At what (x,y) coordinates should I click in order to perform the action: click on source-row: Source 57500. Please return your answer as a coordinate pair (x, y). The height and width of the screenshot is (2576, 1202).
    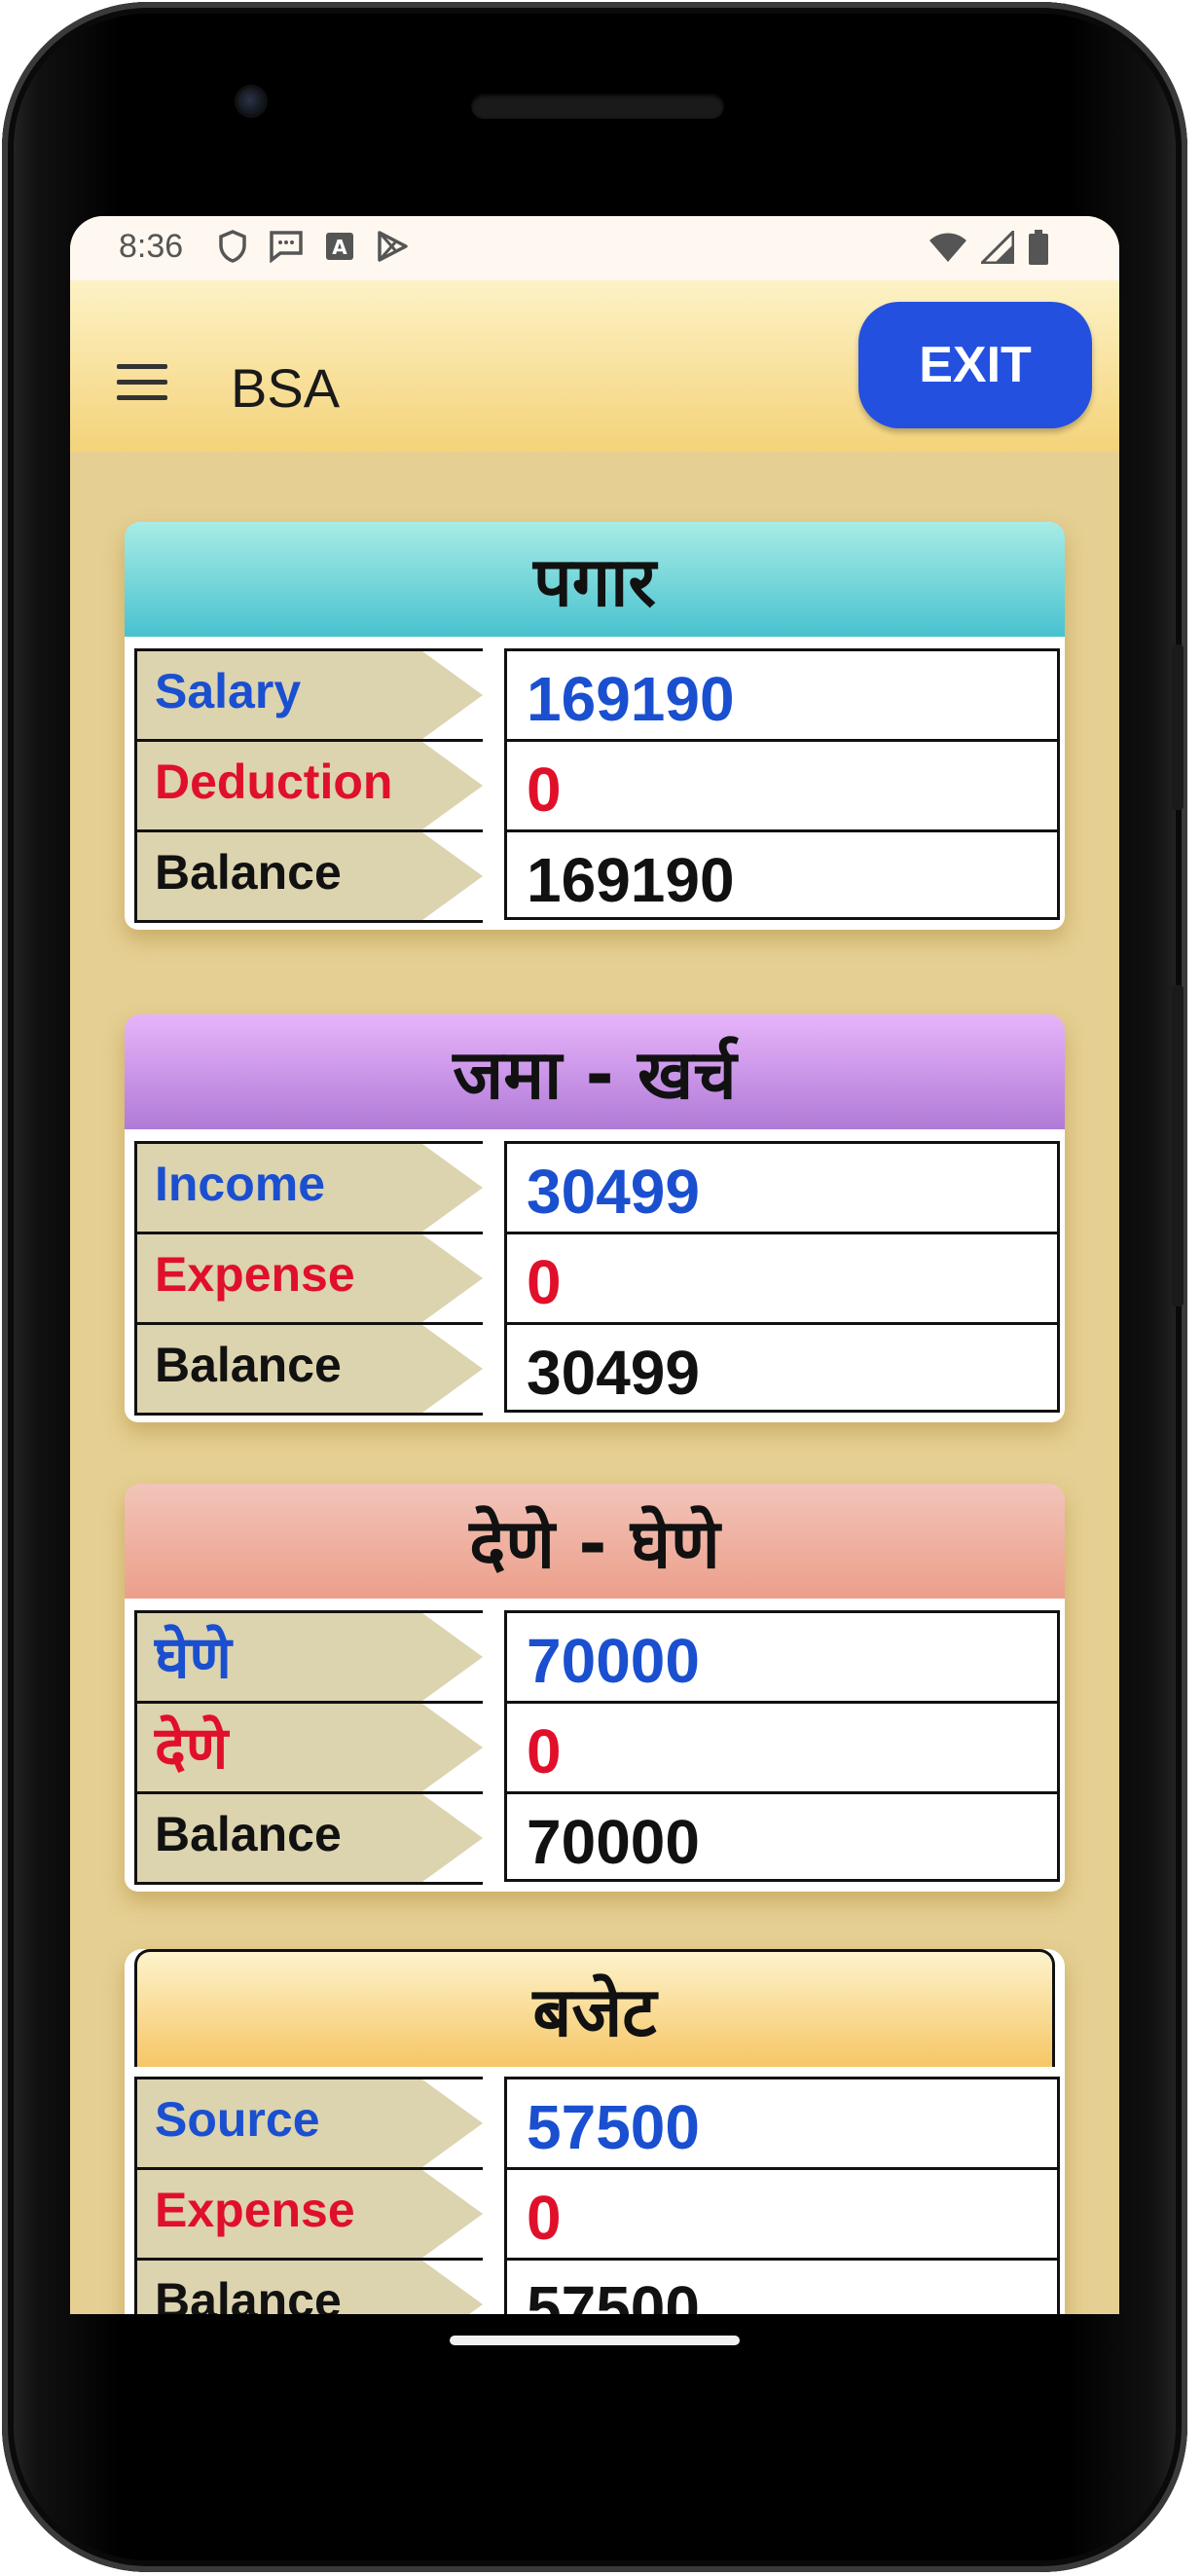
    Looking at the image, I should click on (597, 2122).